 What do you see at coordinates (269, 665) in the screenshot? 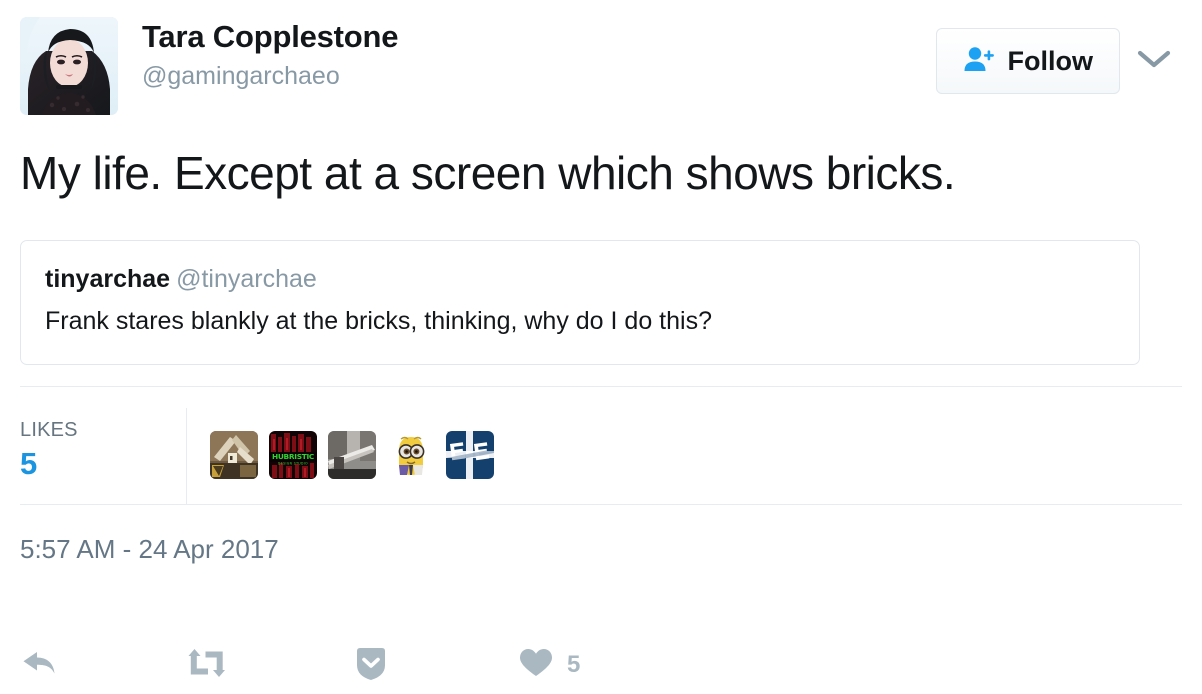
I see `retweet-button` at bounding box center [269, 665].